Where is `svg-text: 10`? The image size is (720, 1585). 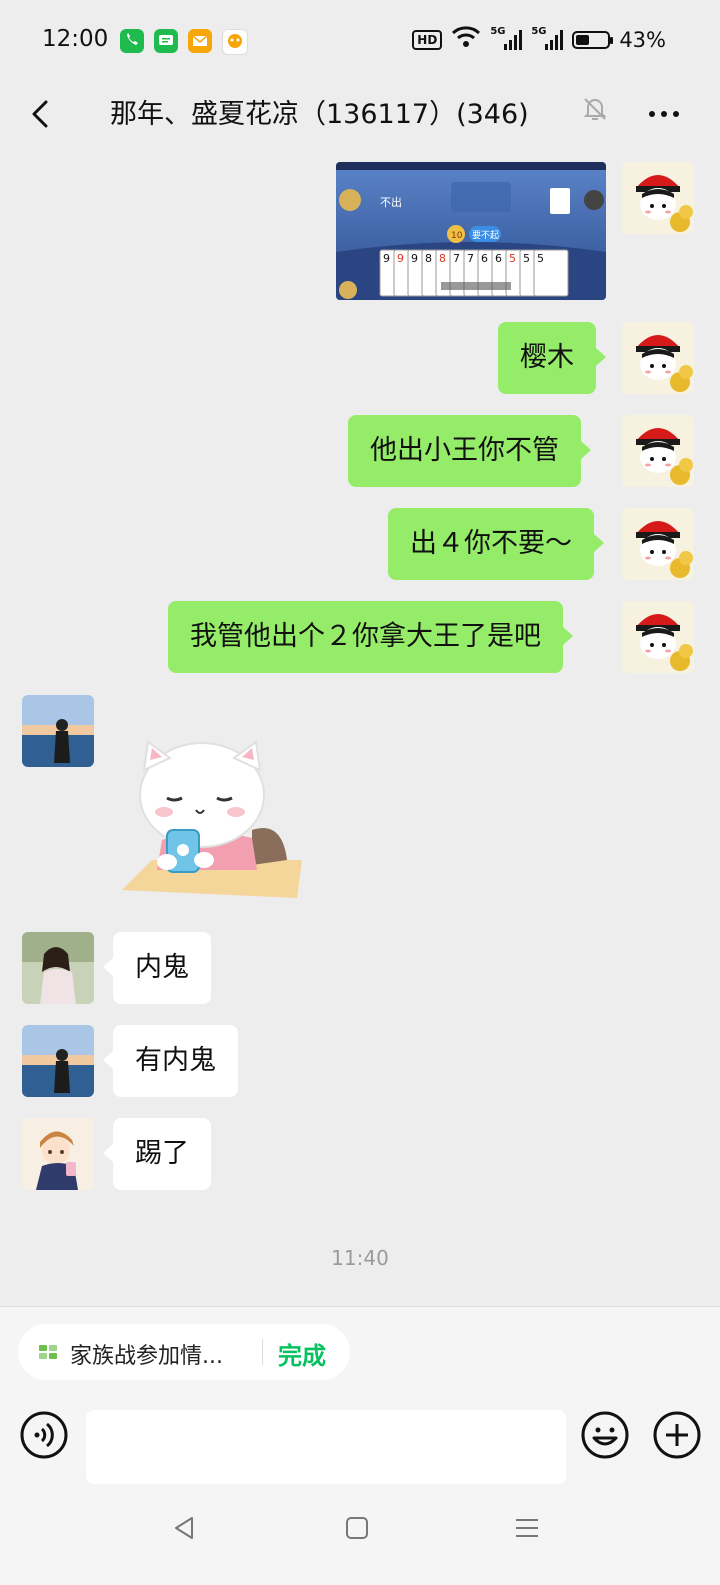
svg-text: 10 is located at coordinates (457, 236).